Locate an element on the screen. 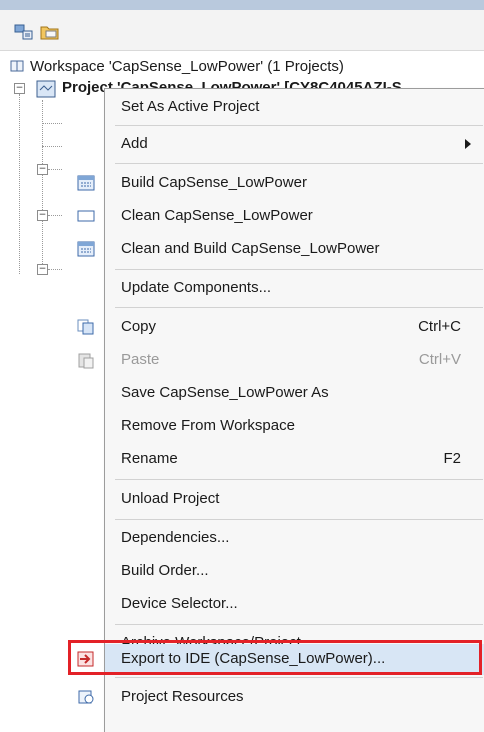  clean-and-build-icon is located at coordinates (86, 249).